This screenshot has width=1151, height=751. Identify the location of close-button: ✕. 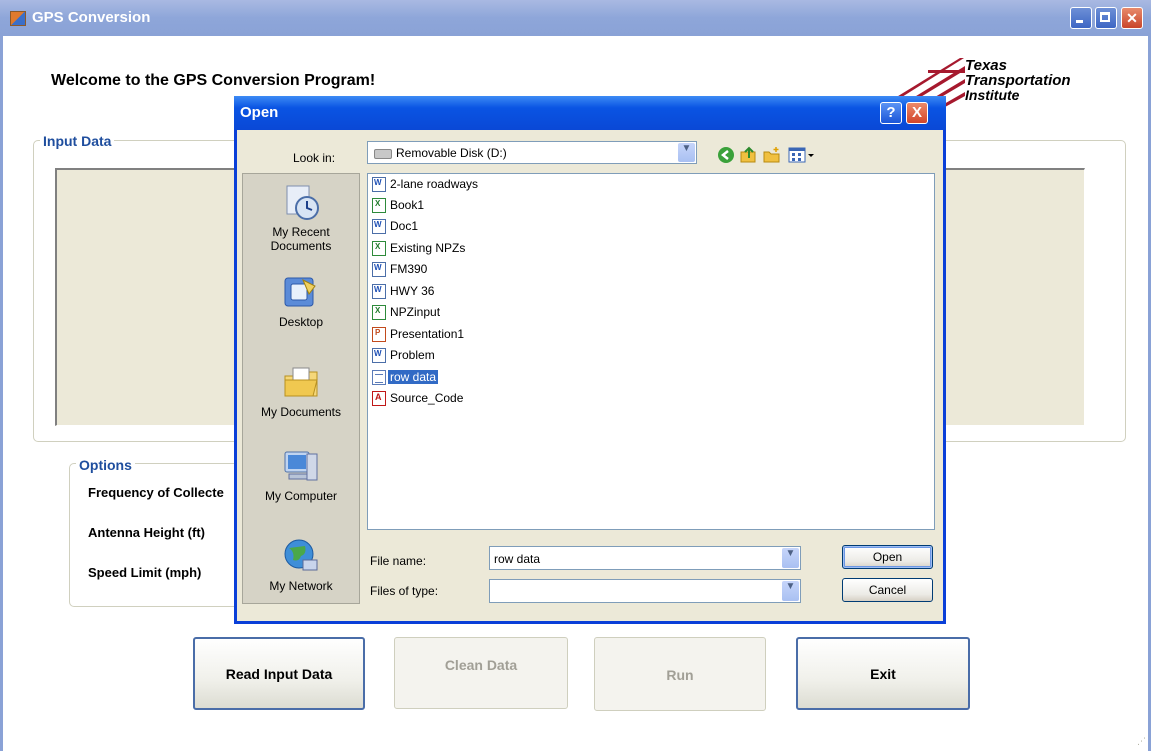
(1132, 18).